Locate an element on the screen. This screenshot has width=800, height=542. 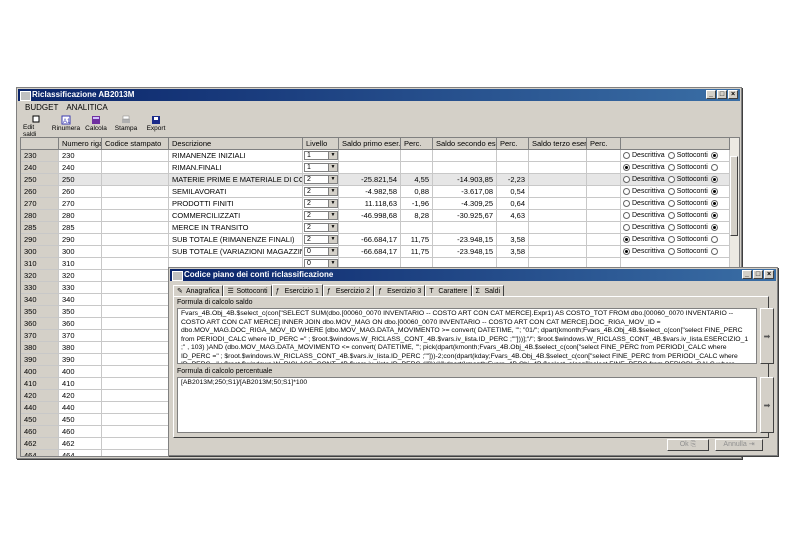
table-cell: 360 is located at coordinates (80, 324).